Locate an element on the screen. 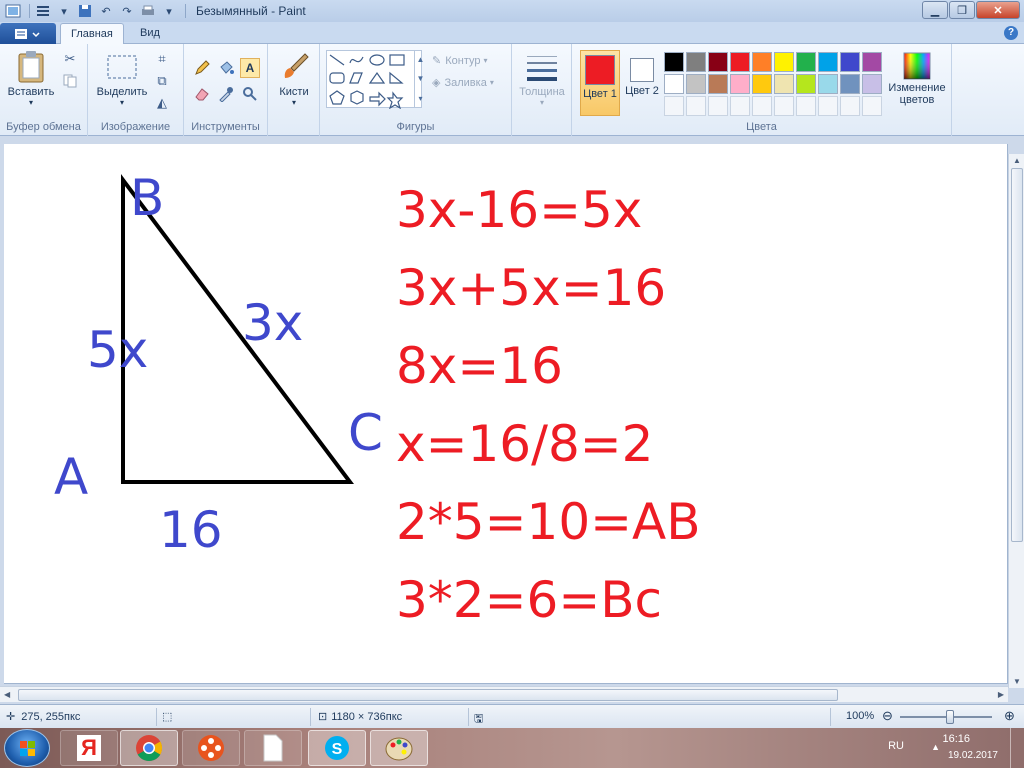  vertical-scroll-thumb is located at coordinates (1017, 355).